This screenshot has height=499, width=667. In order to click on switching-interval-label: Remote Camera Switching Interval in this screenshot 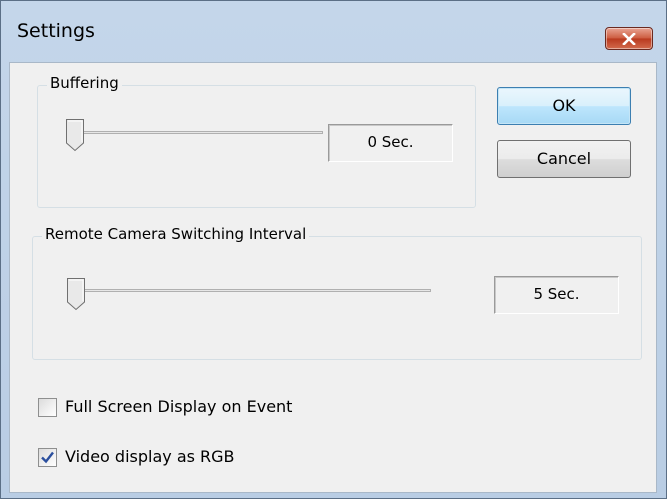, I will do `click(176, 234)`.